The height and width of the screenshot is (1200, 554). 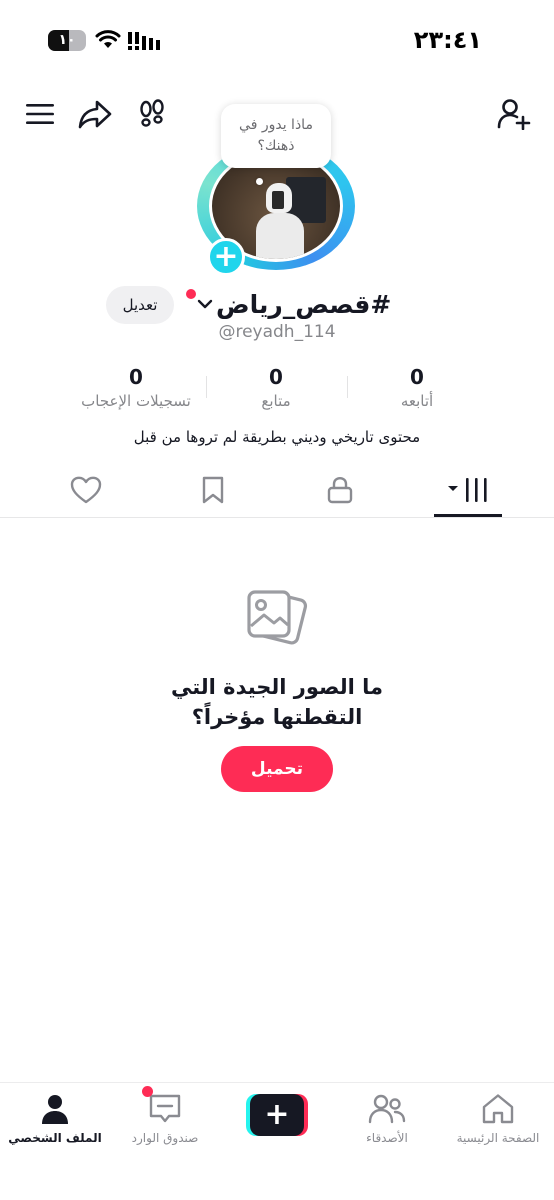 What do you see at coordinates (277, 332) in the screenshot?
I see `username: @reyadh_114` at bounding box center [277, 332].